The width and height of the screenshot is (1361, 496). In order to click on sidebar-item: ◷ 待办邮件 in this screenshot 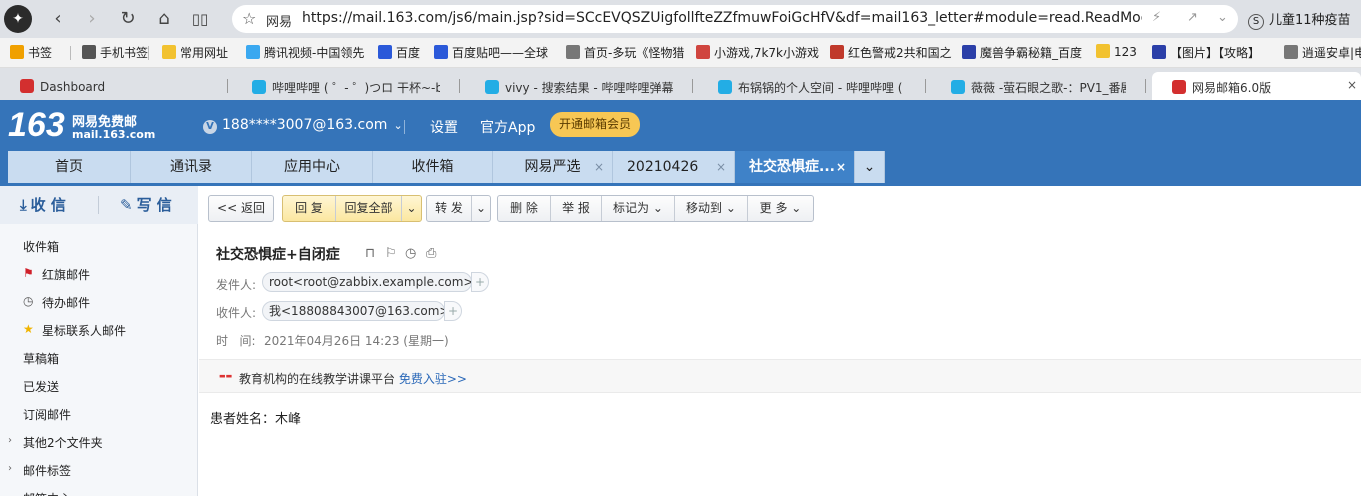, I will do `click(56, 302)`.